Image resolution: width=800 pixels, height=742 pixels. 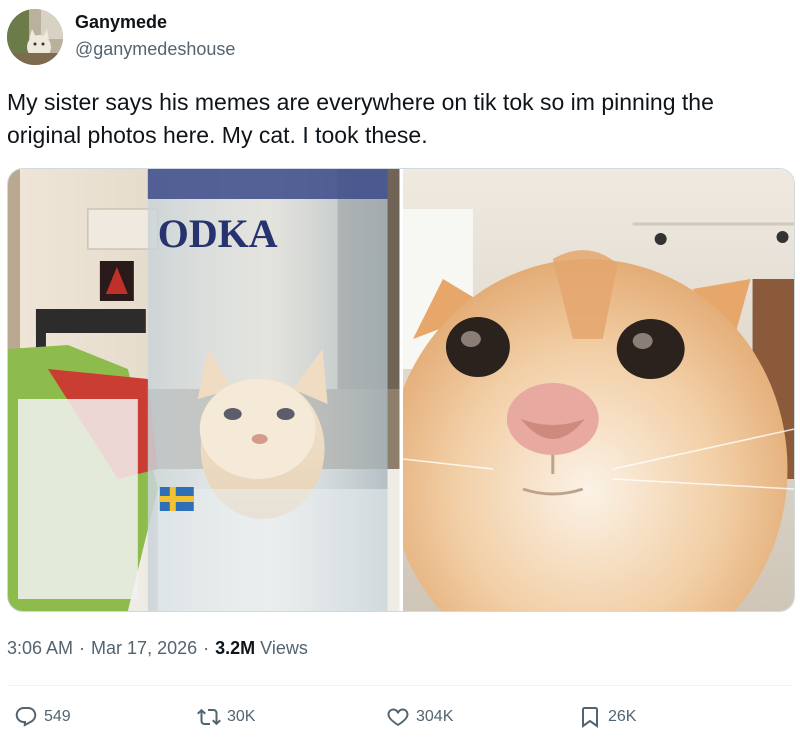 I want to click on user-handle: @ganymedeshouse, so click(x=155, y=49).